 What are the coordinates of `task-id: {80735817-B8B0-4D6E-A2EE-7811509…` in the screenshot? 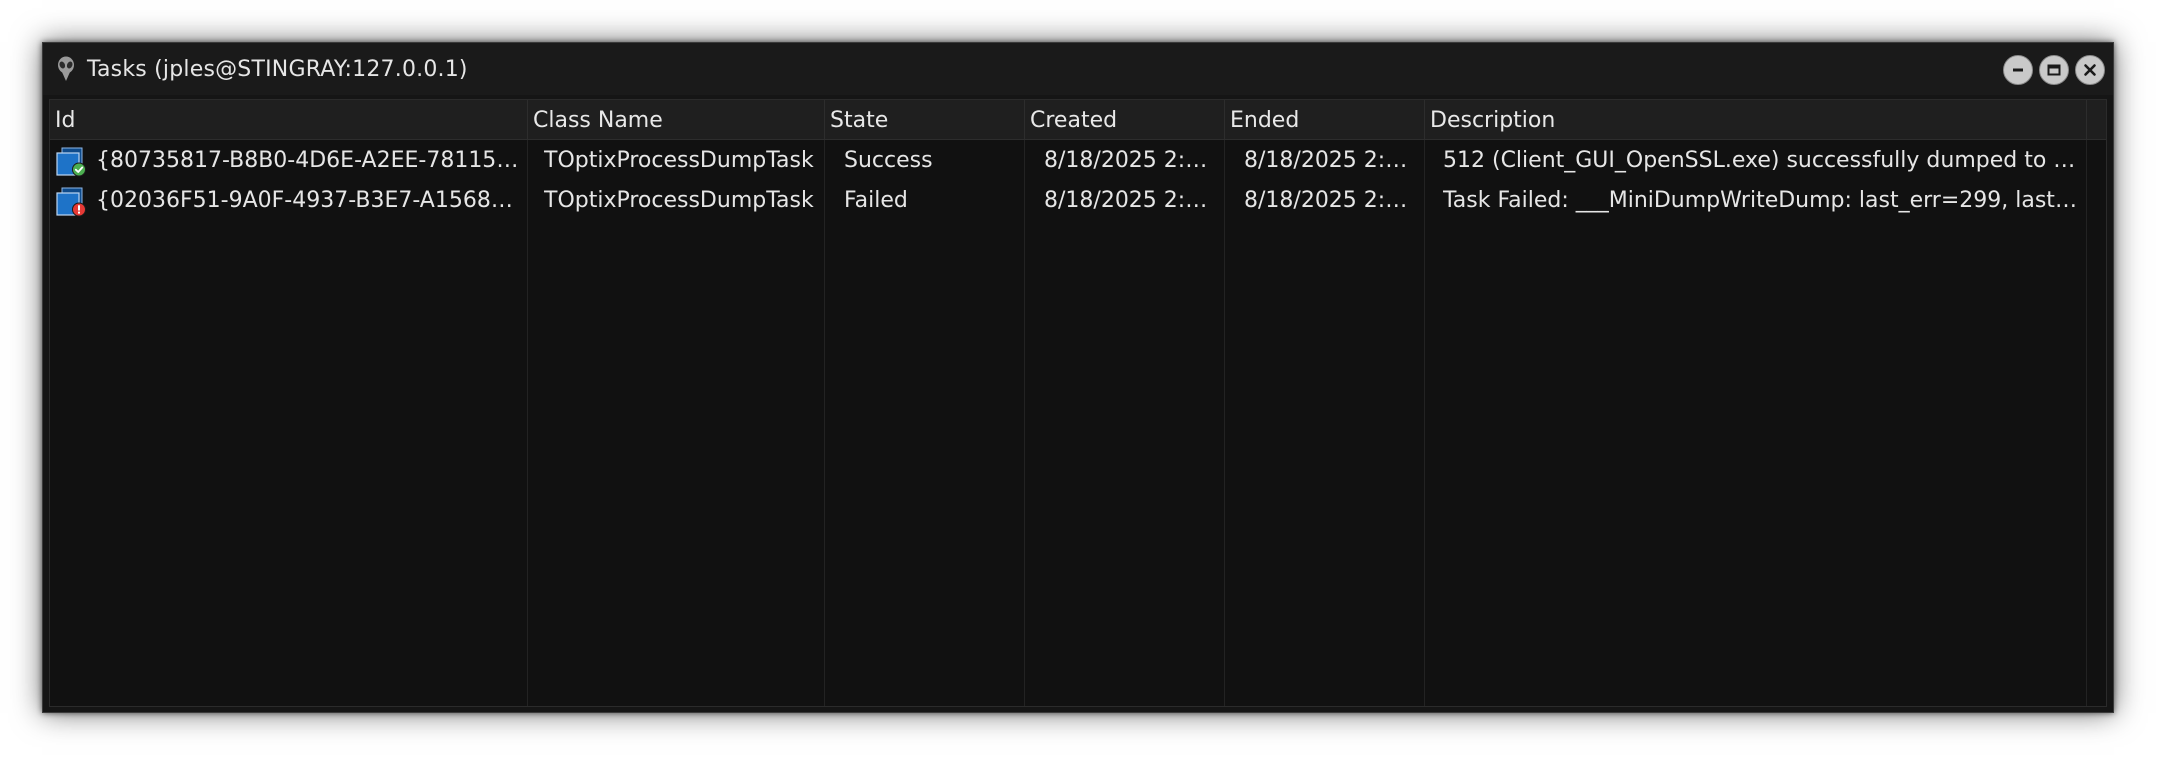 It's located at (310, 160).